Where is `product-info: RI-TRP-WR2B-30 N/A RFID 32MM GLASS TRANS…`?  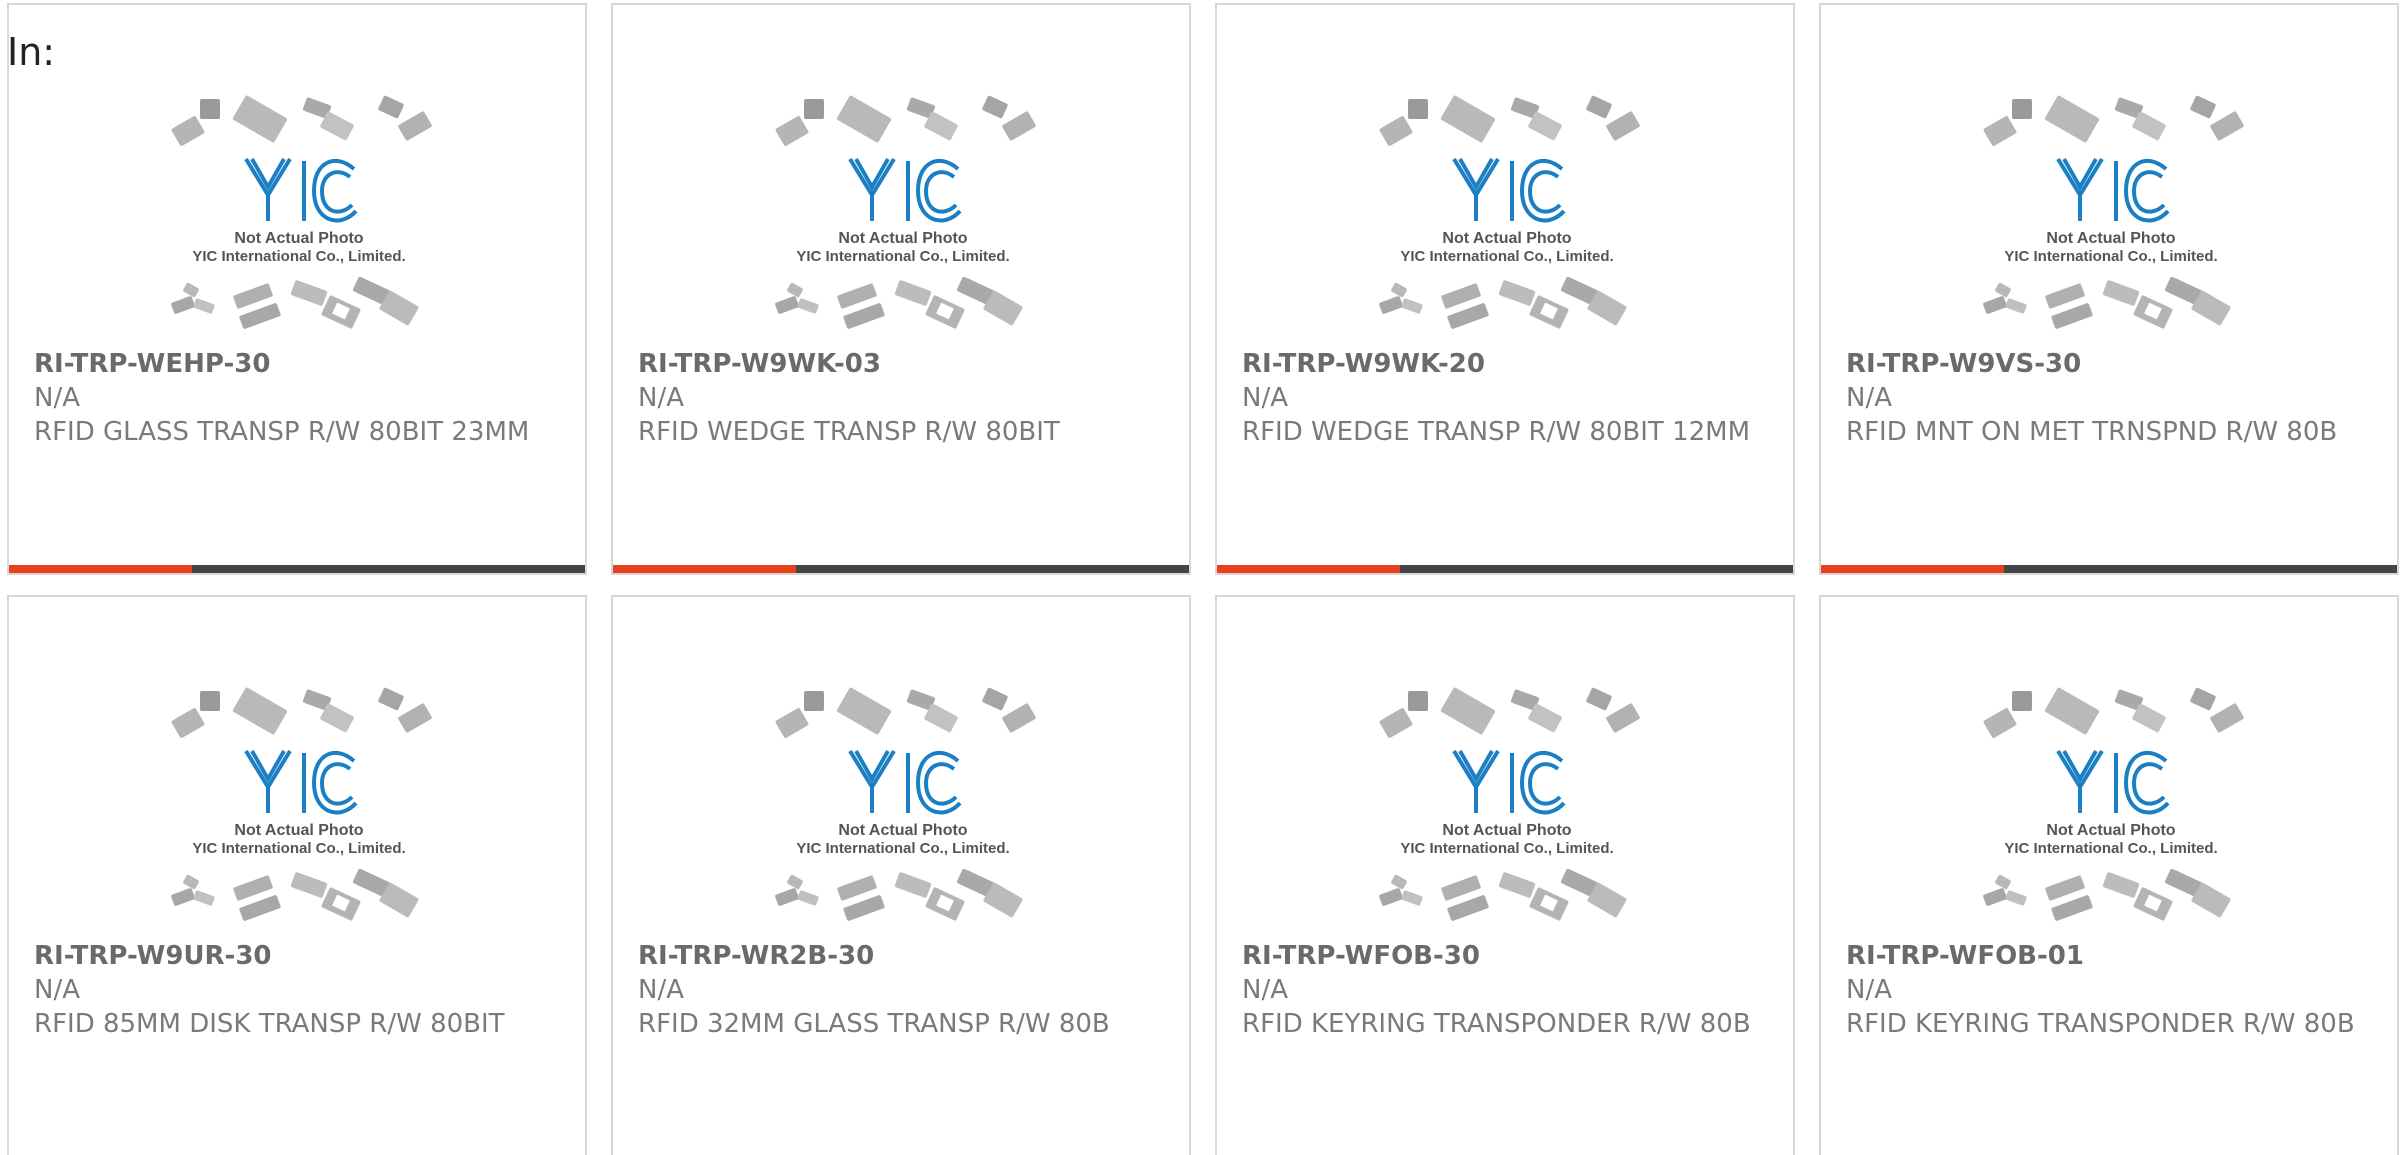 product-info: RI-TRP-WR2B-30 N/A RFID 32MM GLASS TRANS… is located at coordinates (901, 990).